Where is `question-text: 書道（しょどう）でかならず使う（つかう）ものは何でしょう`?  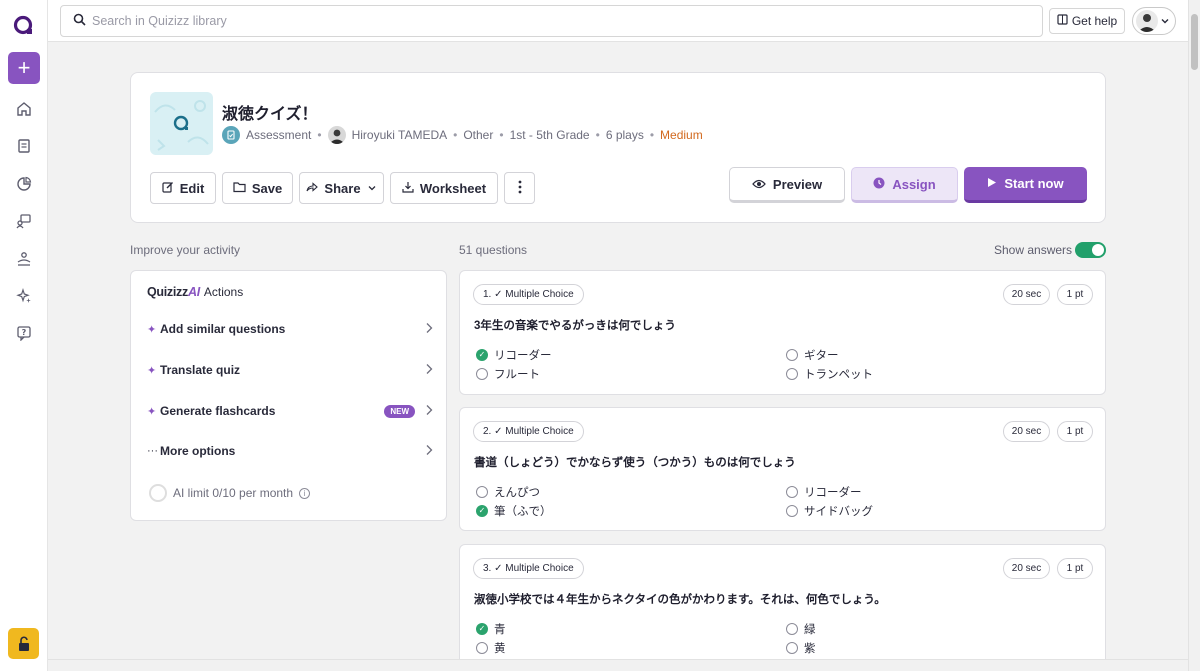 question-text: 書道（しょどう）でかならず使う（つかう）ものは何でしょう is located at coordinates (635, 463).